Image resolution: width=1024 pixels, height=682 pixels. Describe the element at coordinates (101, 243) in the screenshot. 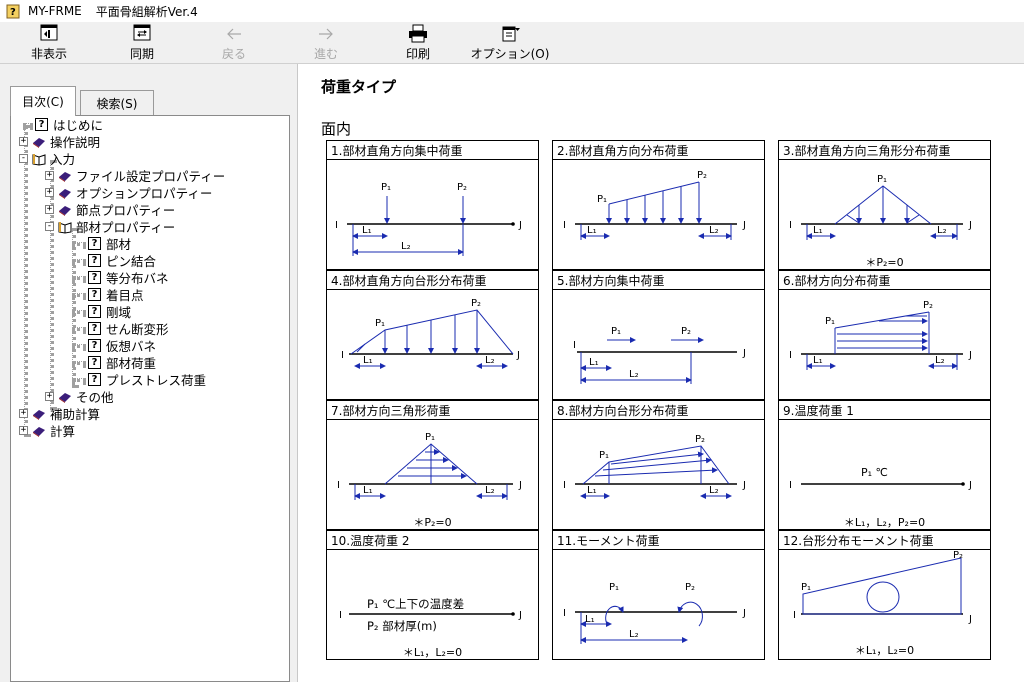

I see `tree-item-member: ? 部材` at that location.